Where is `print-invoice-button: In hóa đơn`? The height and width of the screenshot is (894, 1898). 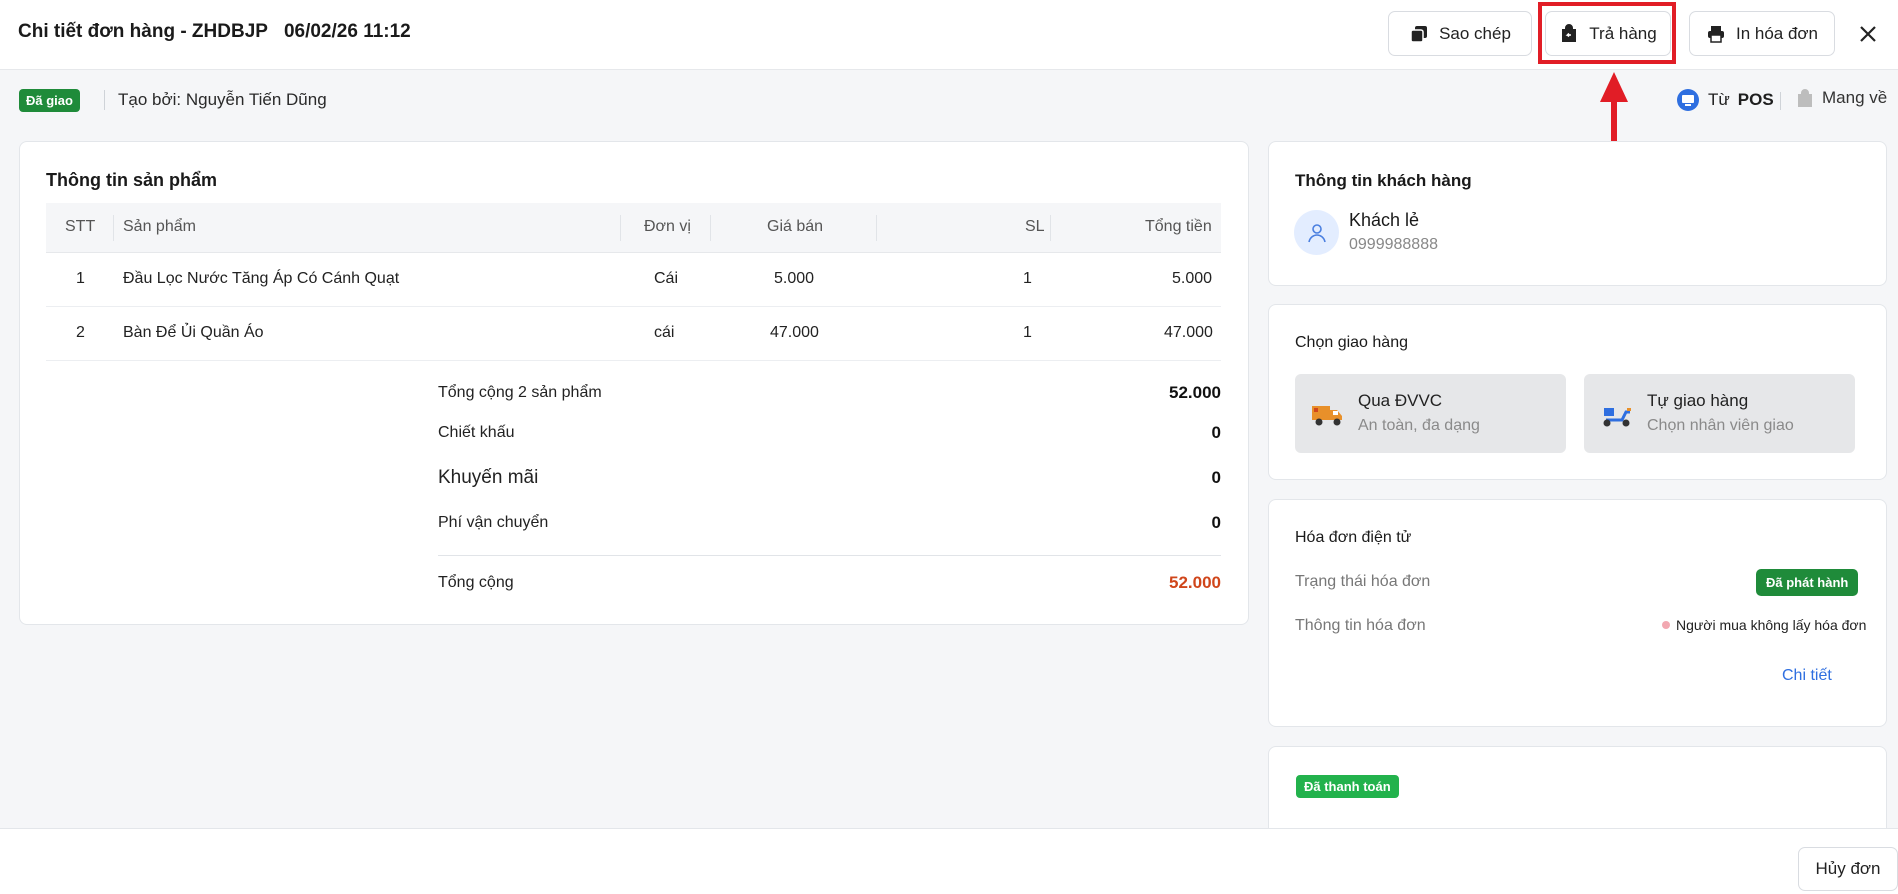 print-invoice-button: In hóa đơn is located at coordinates (1762, 33).